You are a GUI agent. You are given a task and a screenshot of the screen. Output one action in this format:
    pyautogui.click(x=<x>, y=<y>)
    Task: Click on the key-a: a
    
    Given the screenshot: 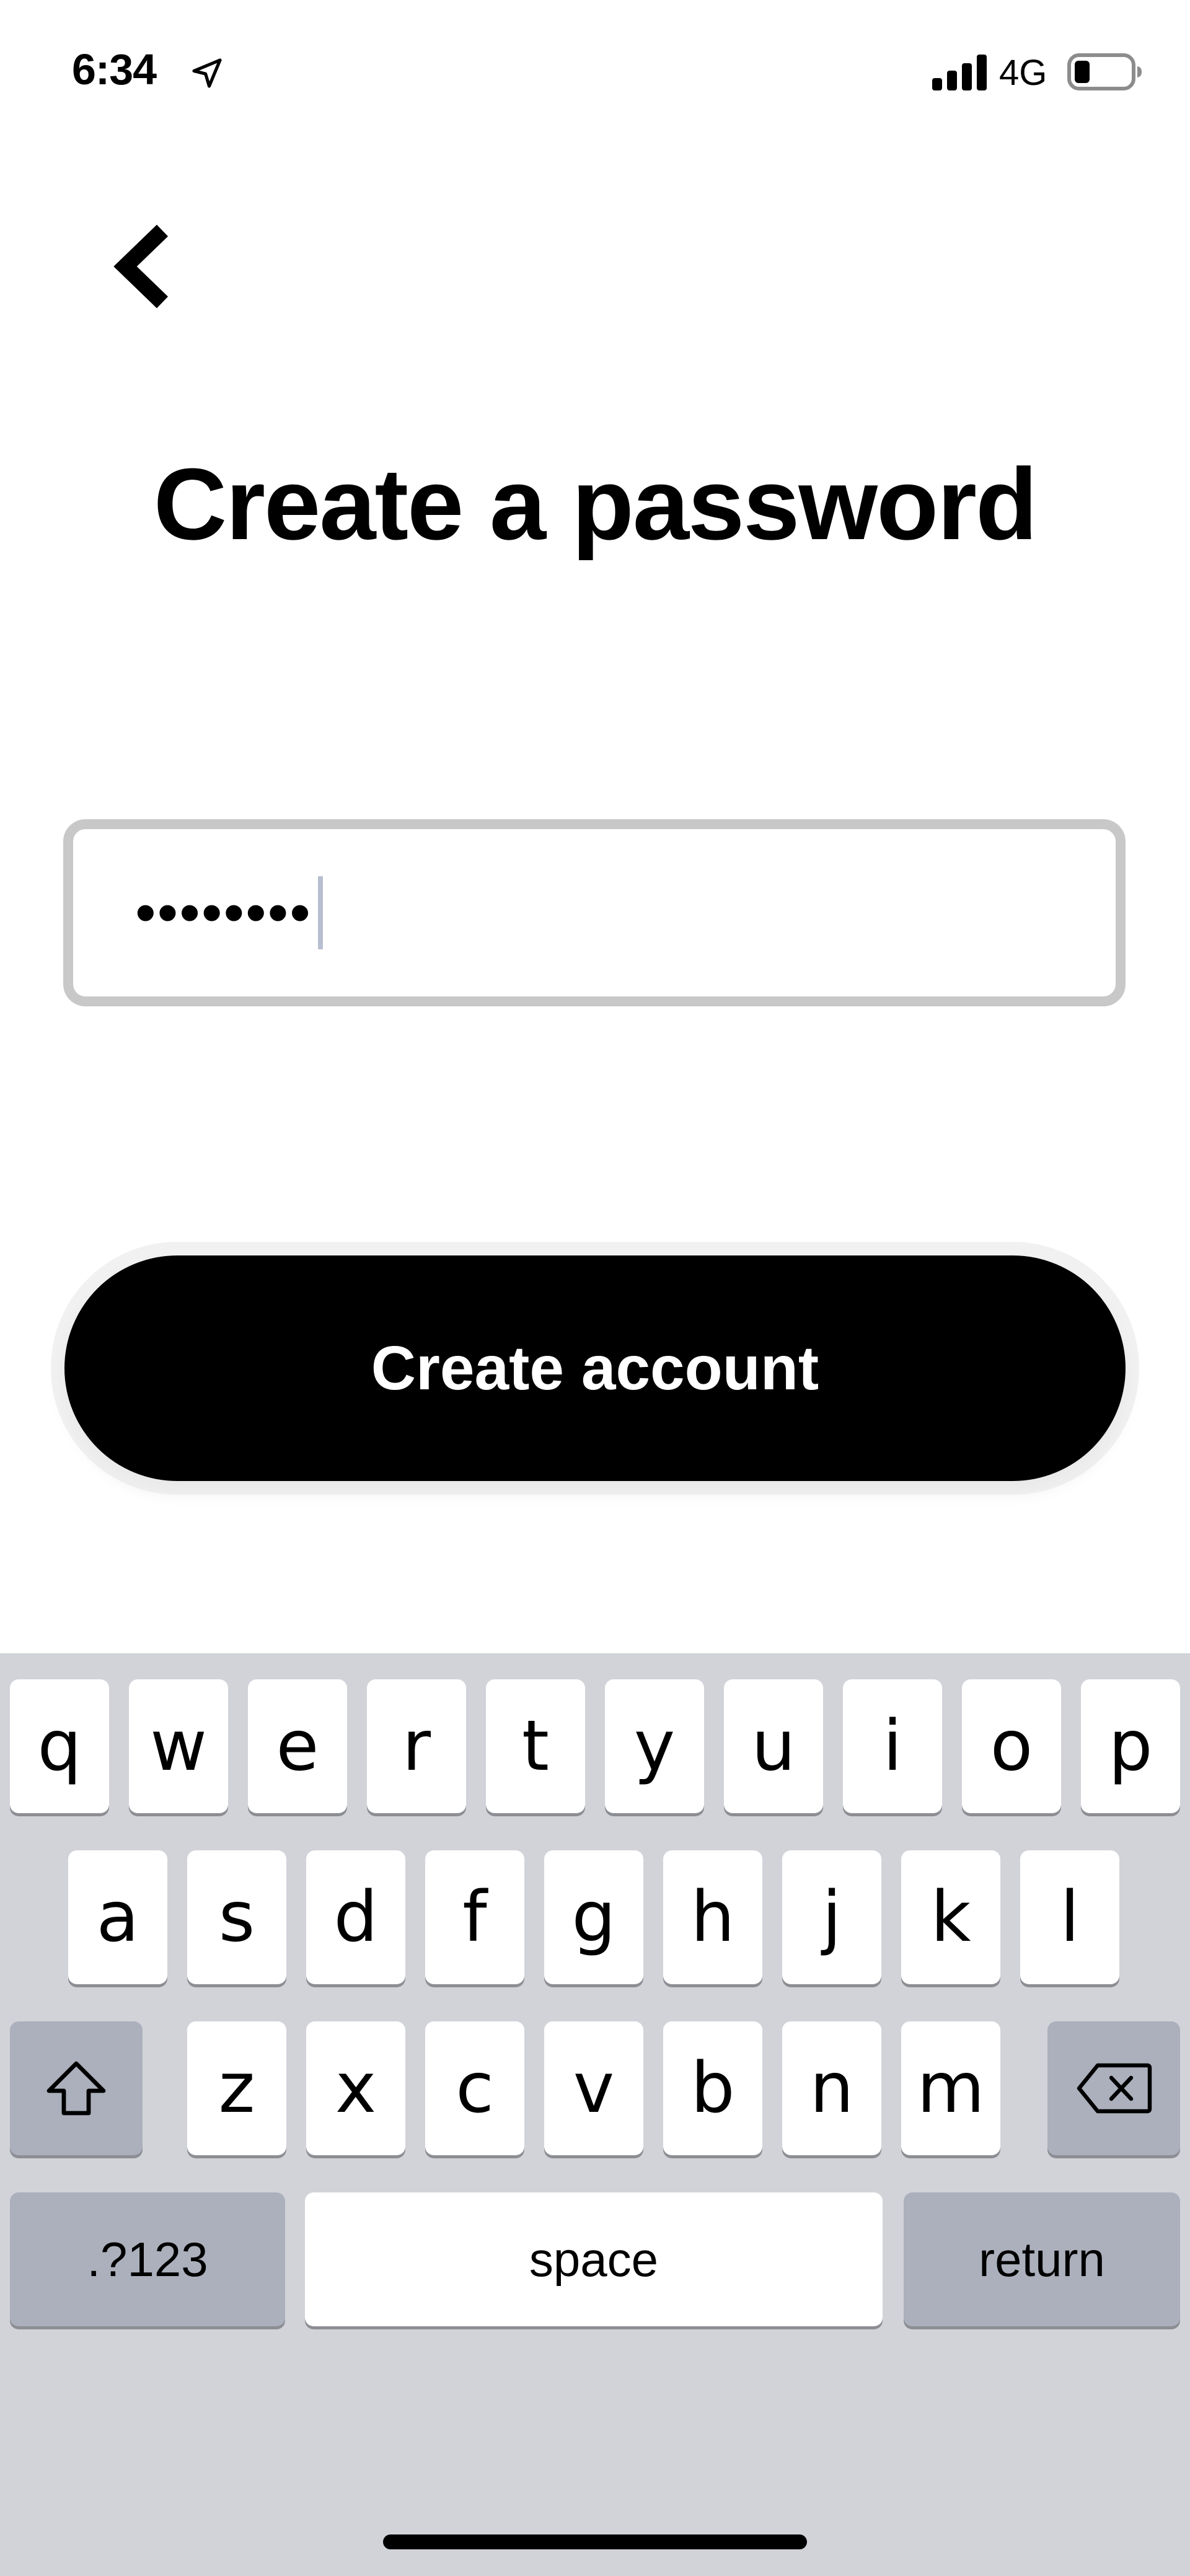 What is the action you would take?
    pyautogui.click(x=117, y=1917)
    